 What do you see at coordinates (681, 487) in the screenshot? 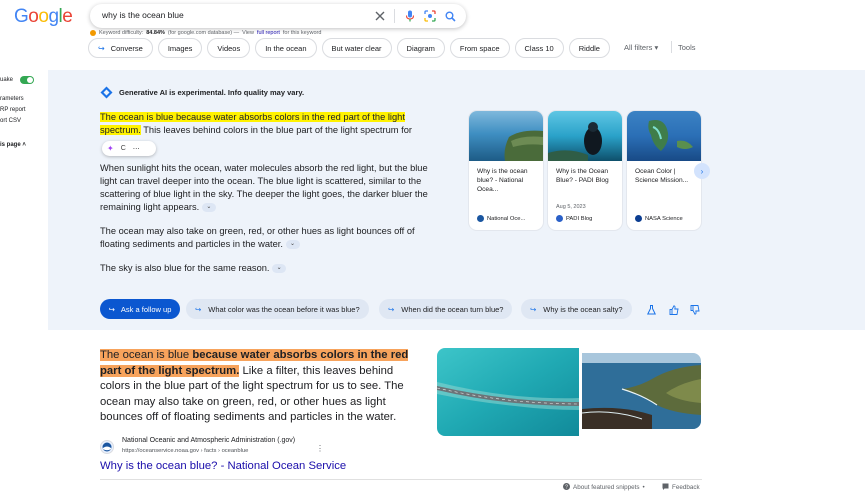
I see `feedback-link: Feedback` at bounding box center [681, 487].